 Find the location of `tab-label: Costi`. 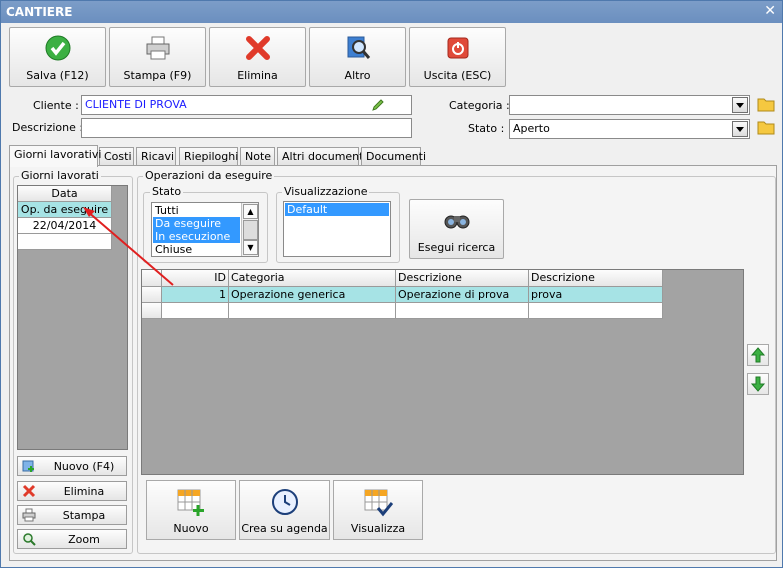

tab-label: Costi is located at coordinates (118, 156).